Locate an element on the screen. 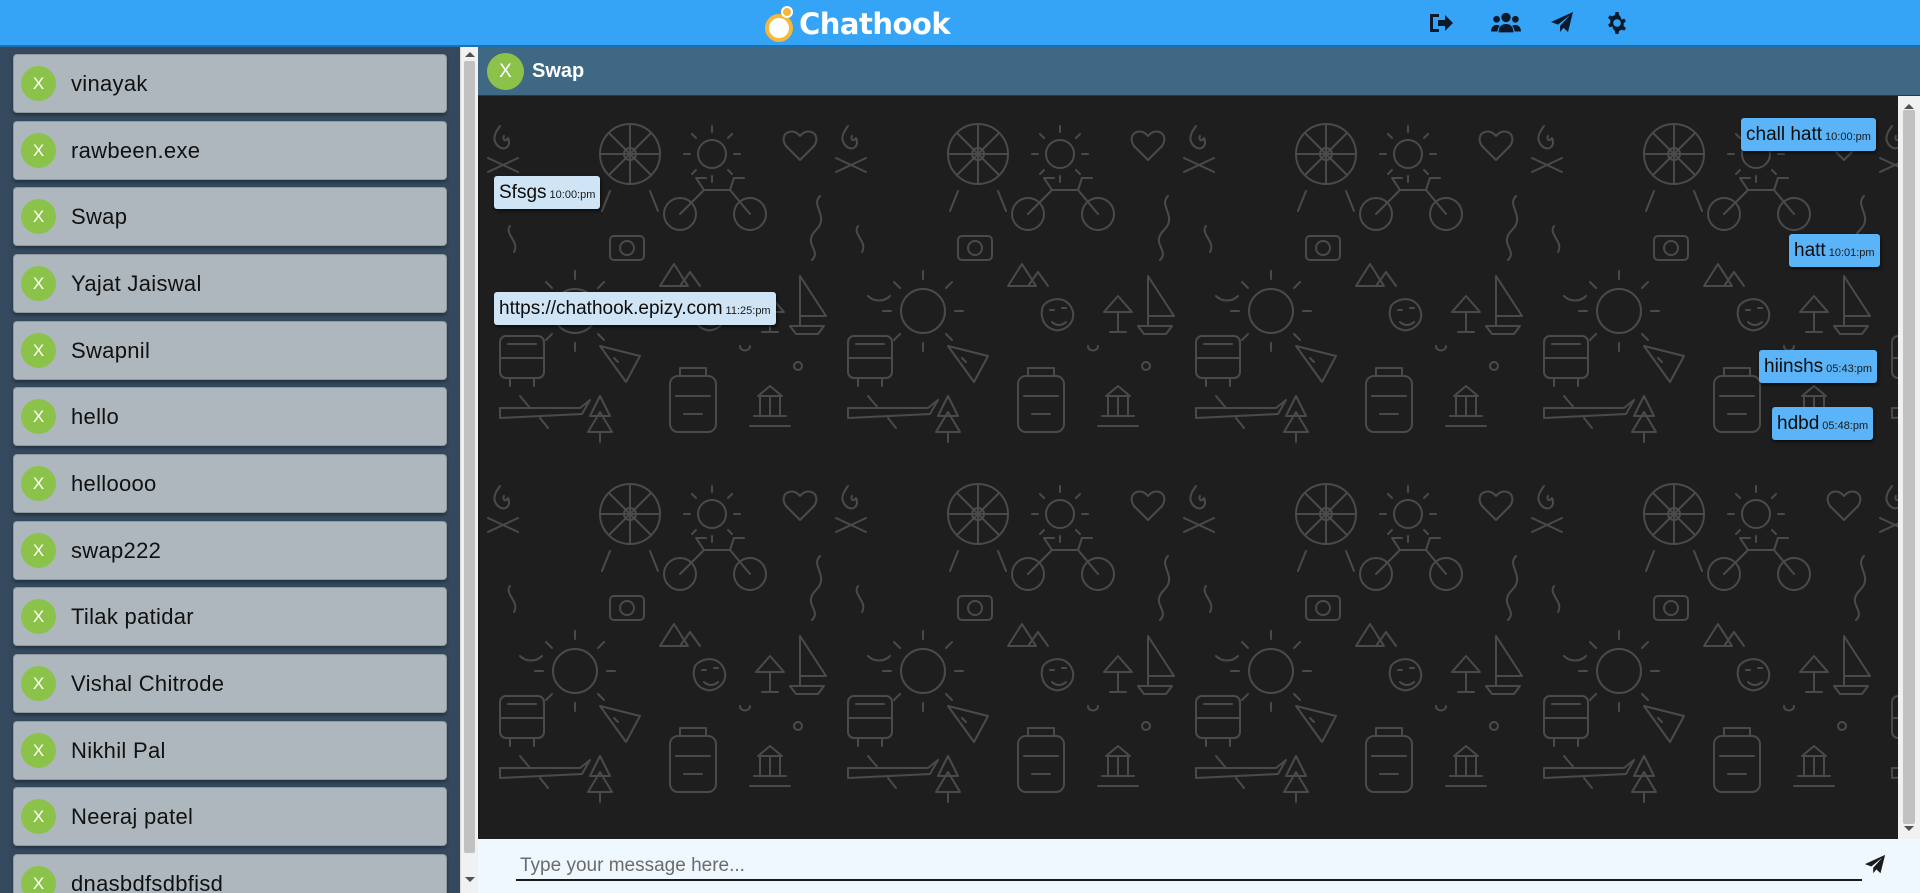 The image size is (1920, 893). chat-avatar: X is located at coordinates (505, 71).